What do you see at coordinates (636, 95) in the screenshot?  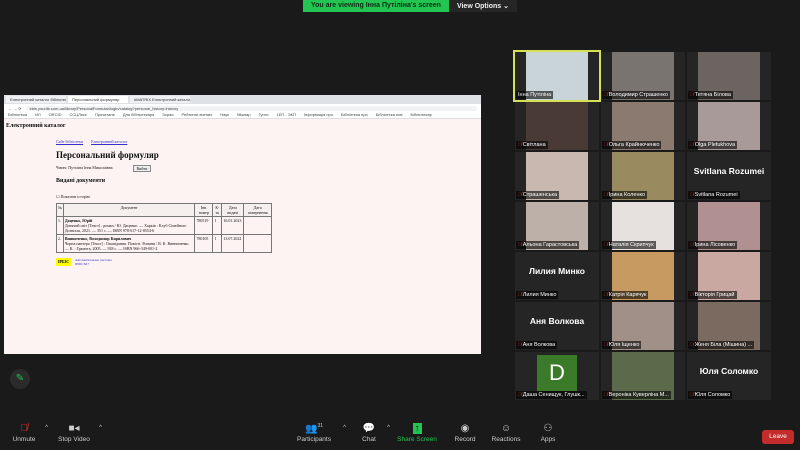 I see `participant-name-label: 🎙̸Володимир Страшенко` at bounding box center [636, 95].